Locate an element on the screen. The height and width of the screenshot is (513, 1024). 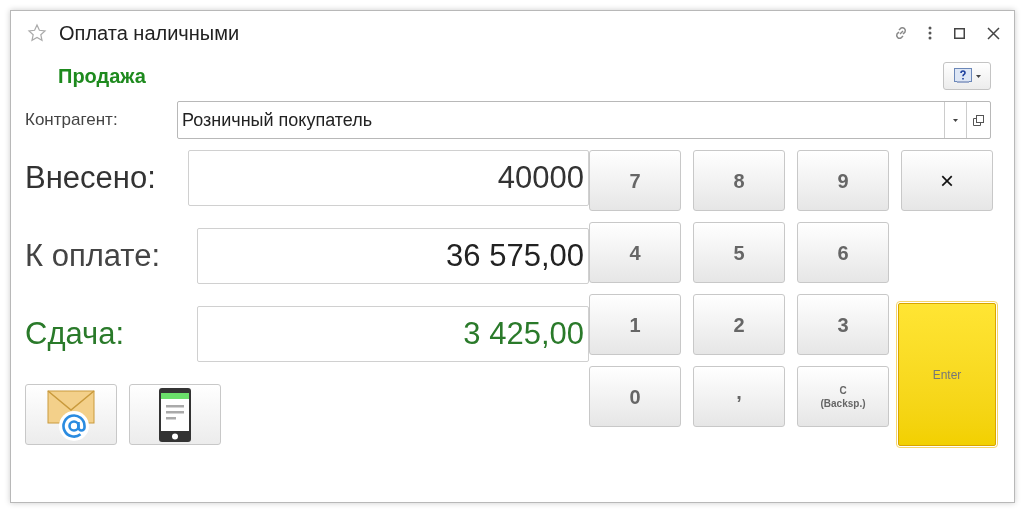
backspace-key: C (Backsp.) is located at coordinates (843, 396).